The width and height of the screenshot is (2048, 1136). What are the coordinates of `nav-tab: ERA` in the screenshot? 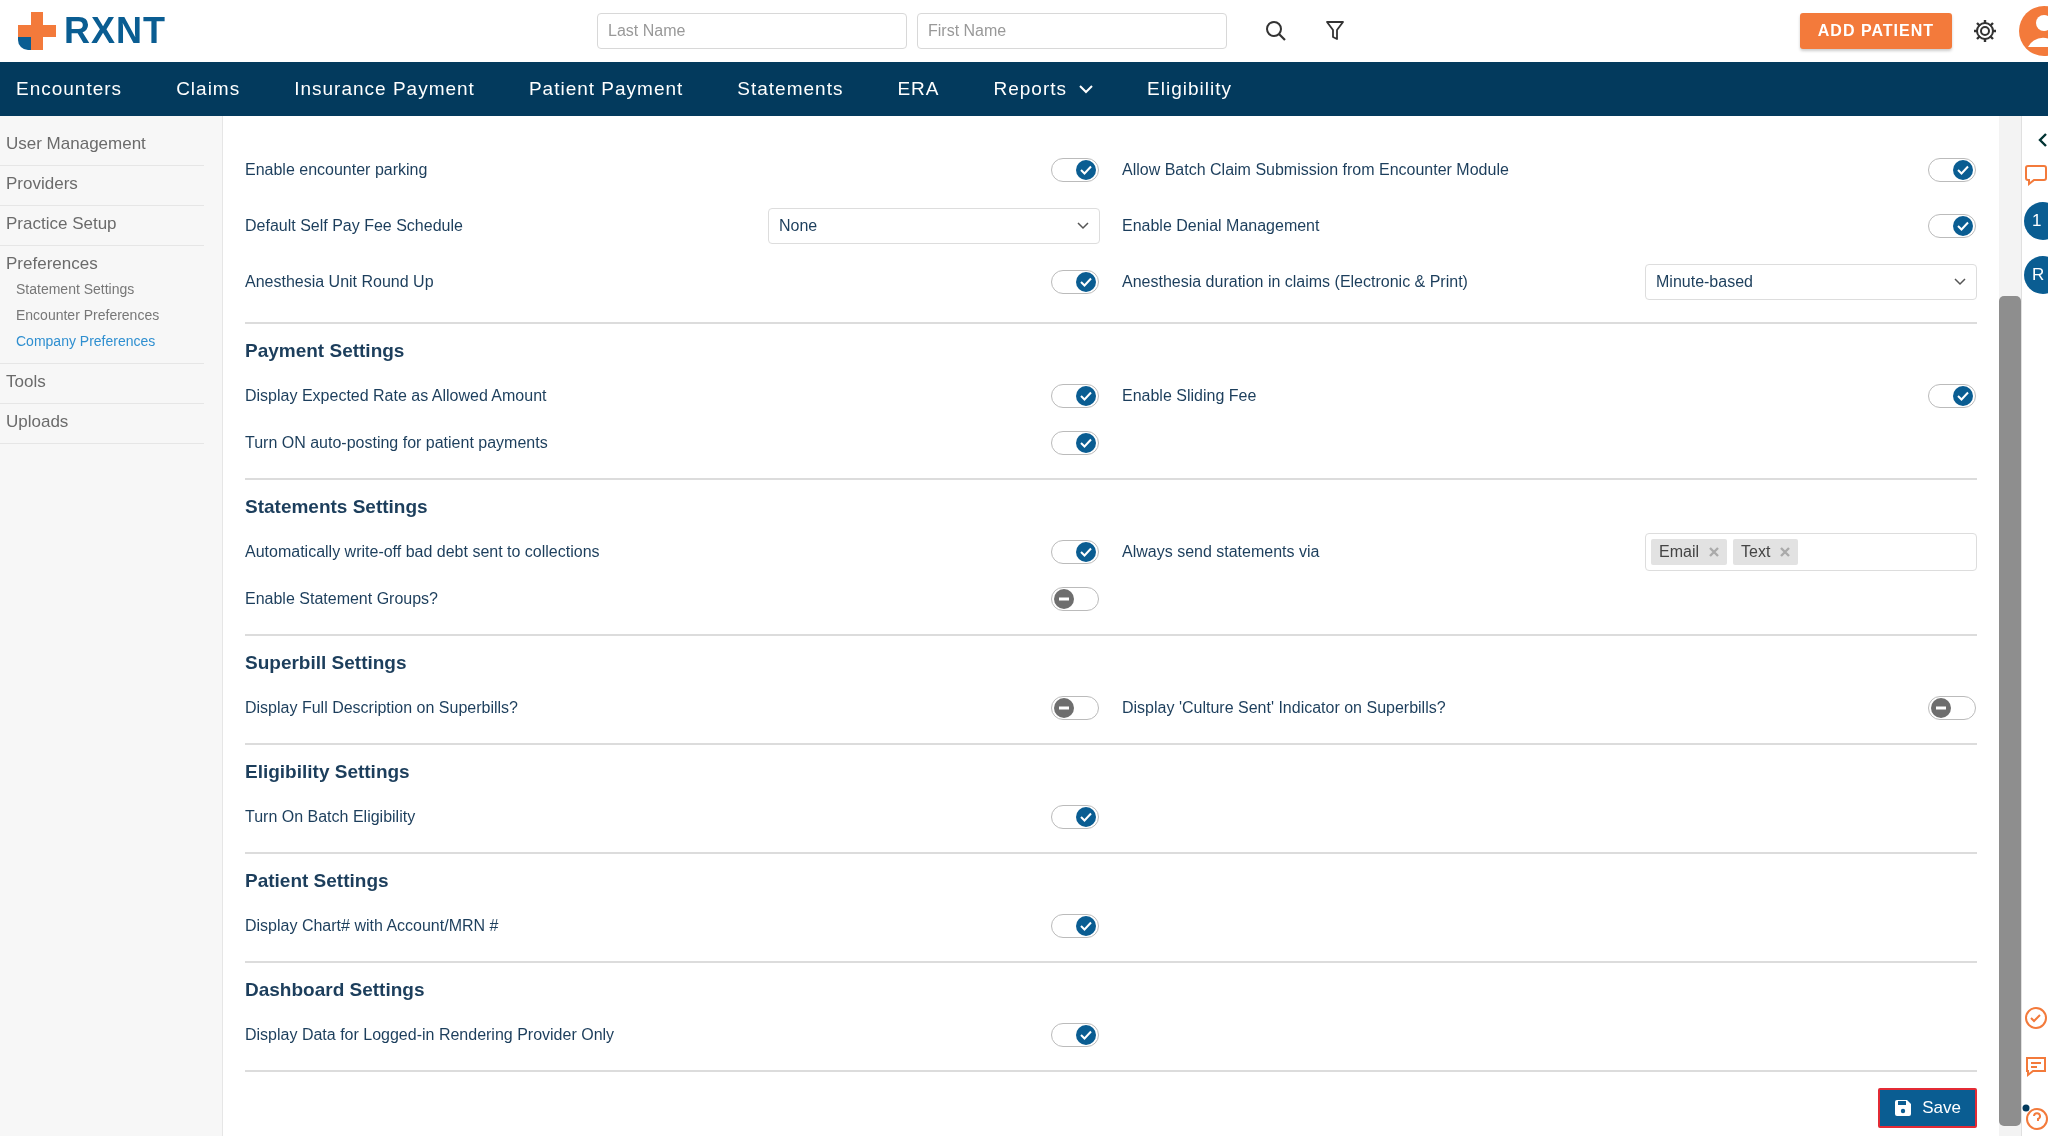 It's located at (918, 89).